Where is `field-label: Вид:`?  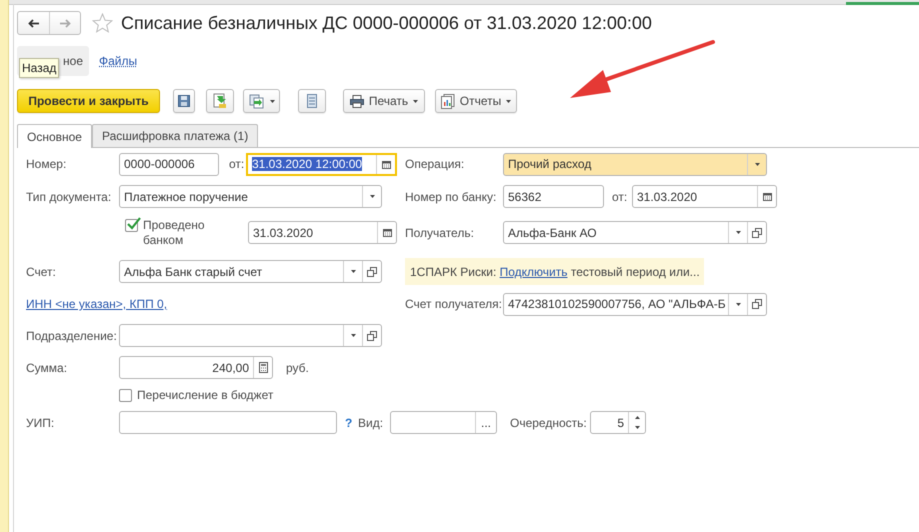 field-label: Вид: is located at coordinates (371, 423).